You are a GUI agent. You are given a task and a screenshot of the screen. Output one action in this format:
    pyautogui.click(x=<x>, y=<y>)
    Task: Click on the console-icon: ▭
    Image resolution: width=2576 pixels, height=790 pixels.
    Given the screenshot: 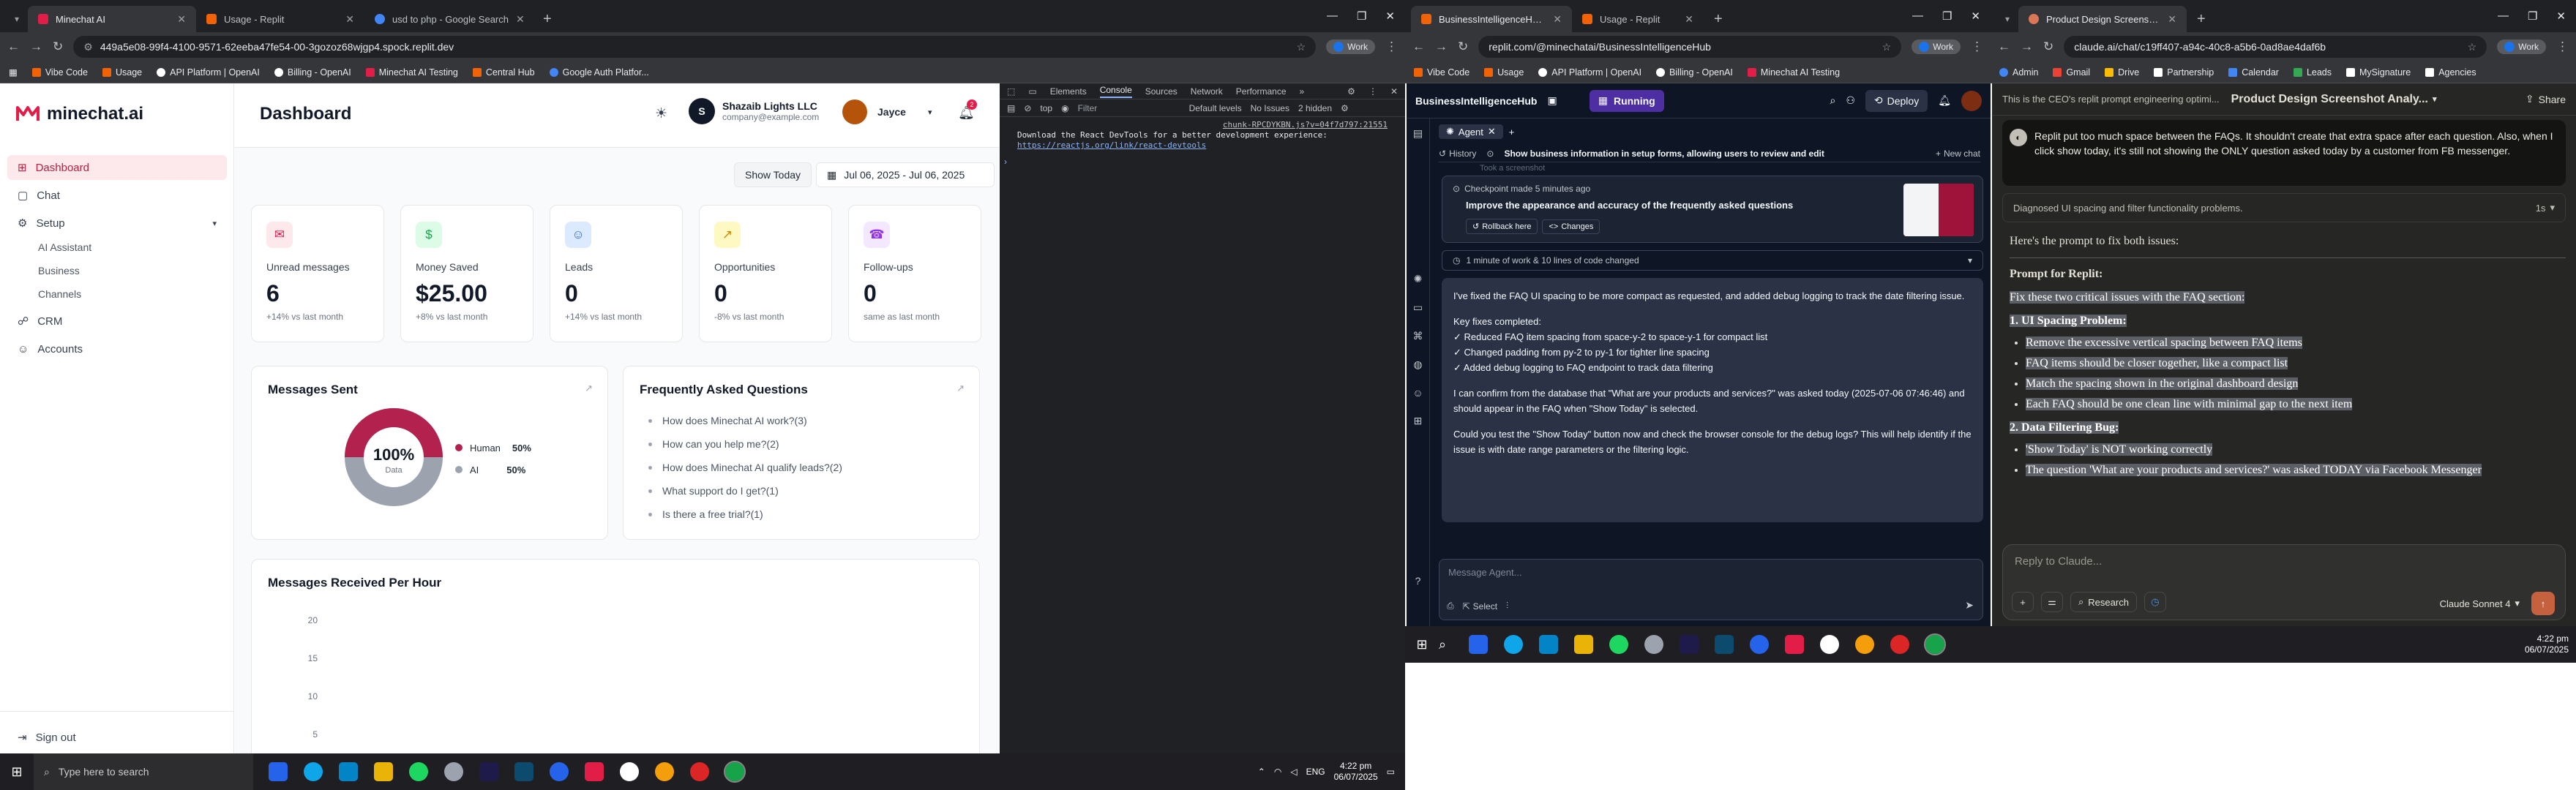 What is the action you would take?
    pyautogui.click(x=1418, y=307)
    